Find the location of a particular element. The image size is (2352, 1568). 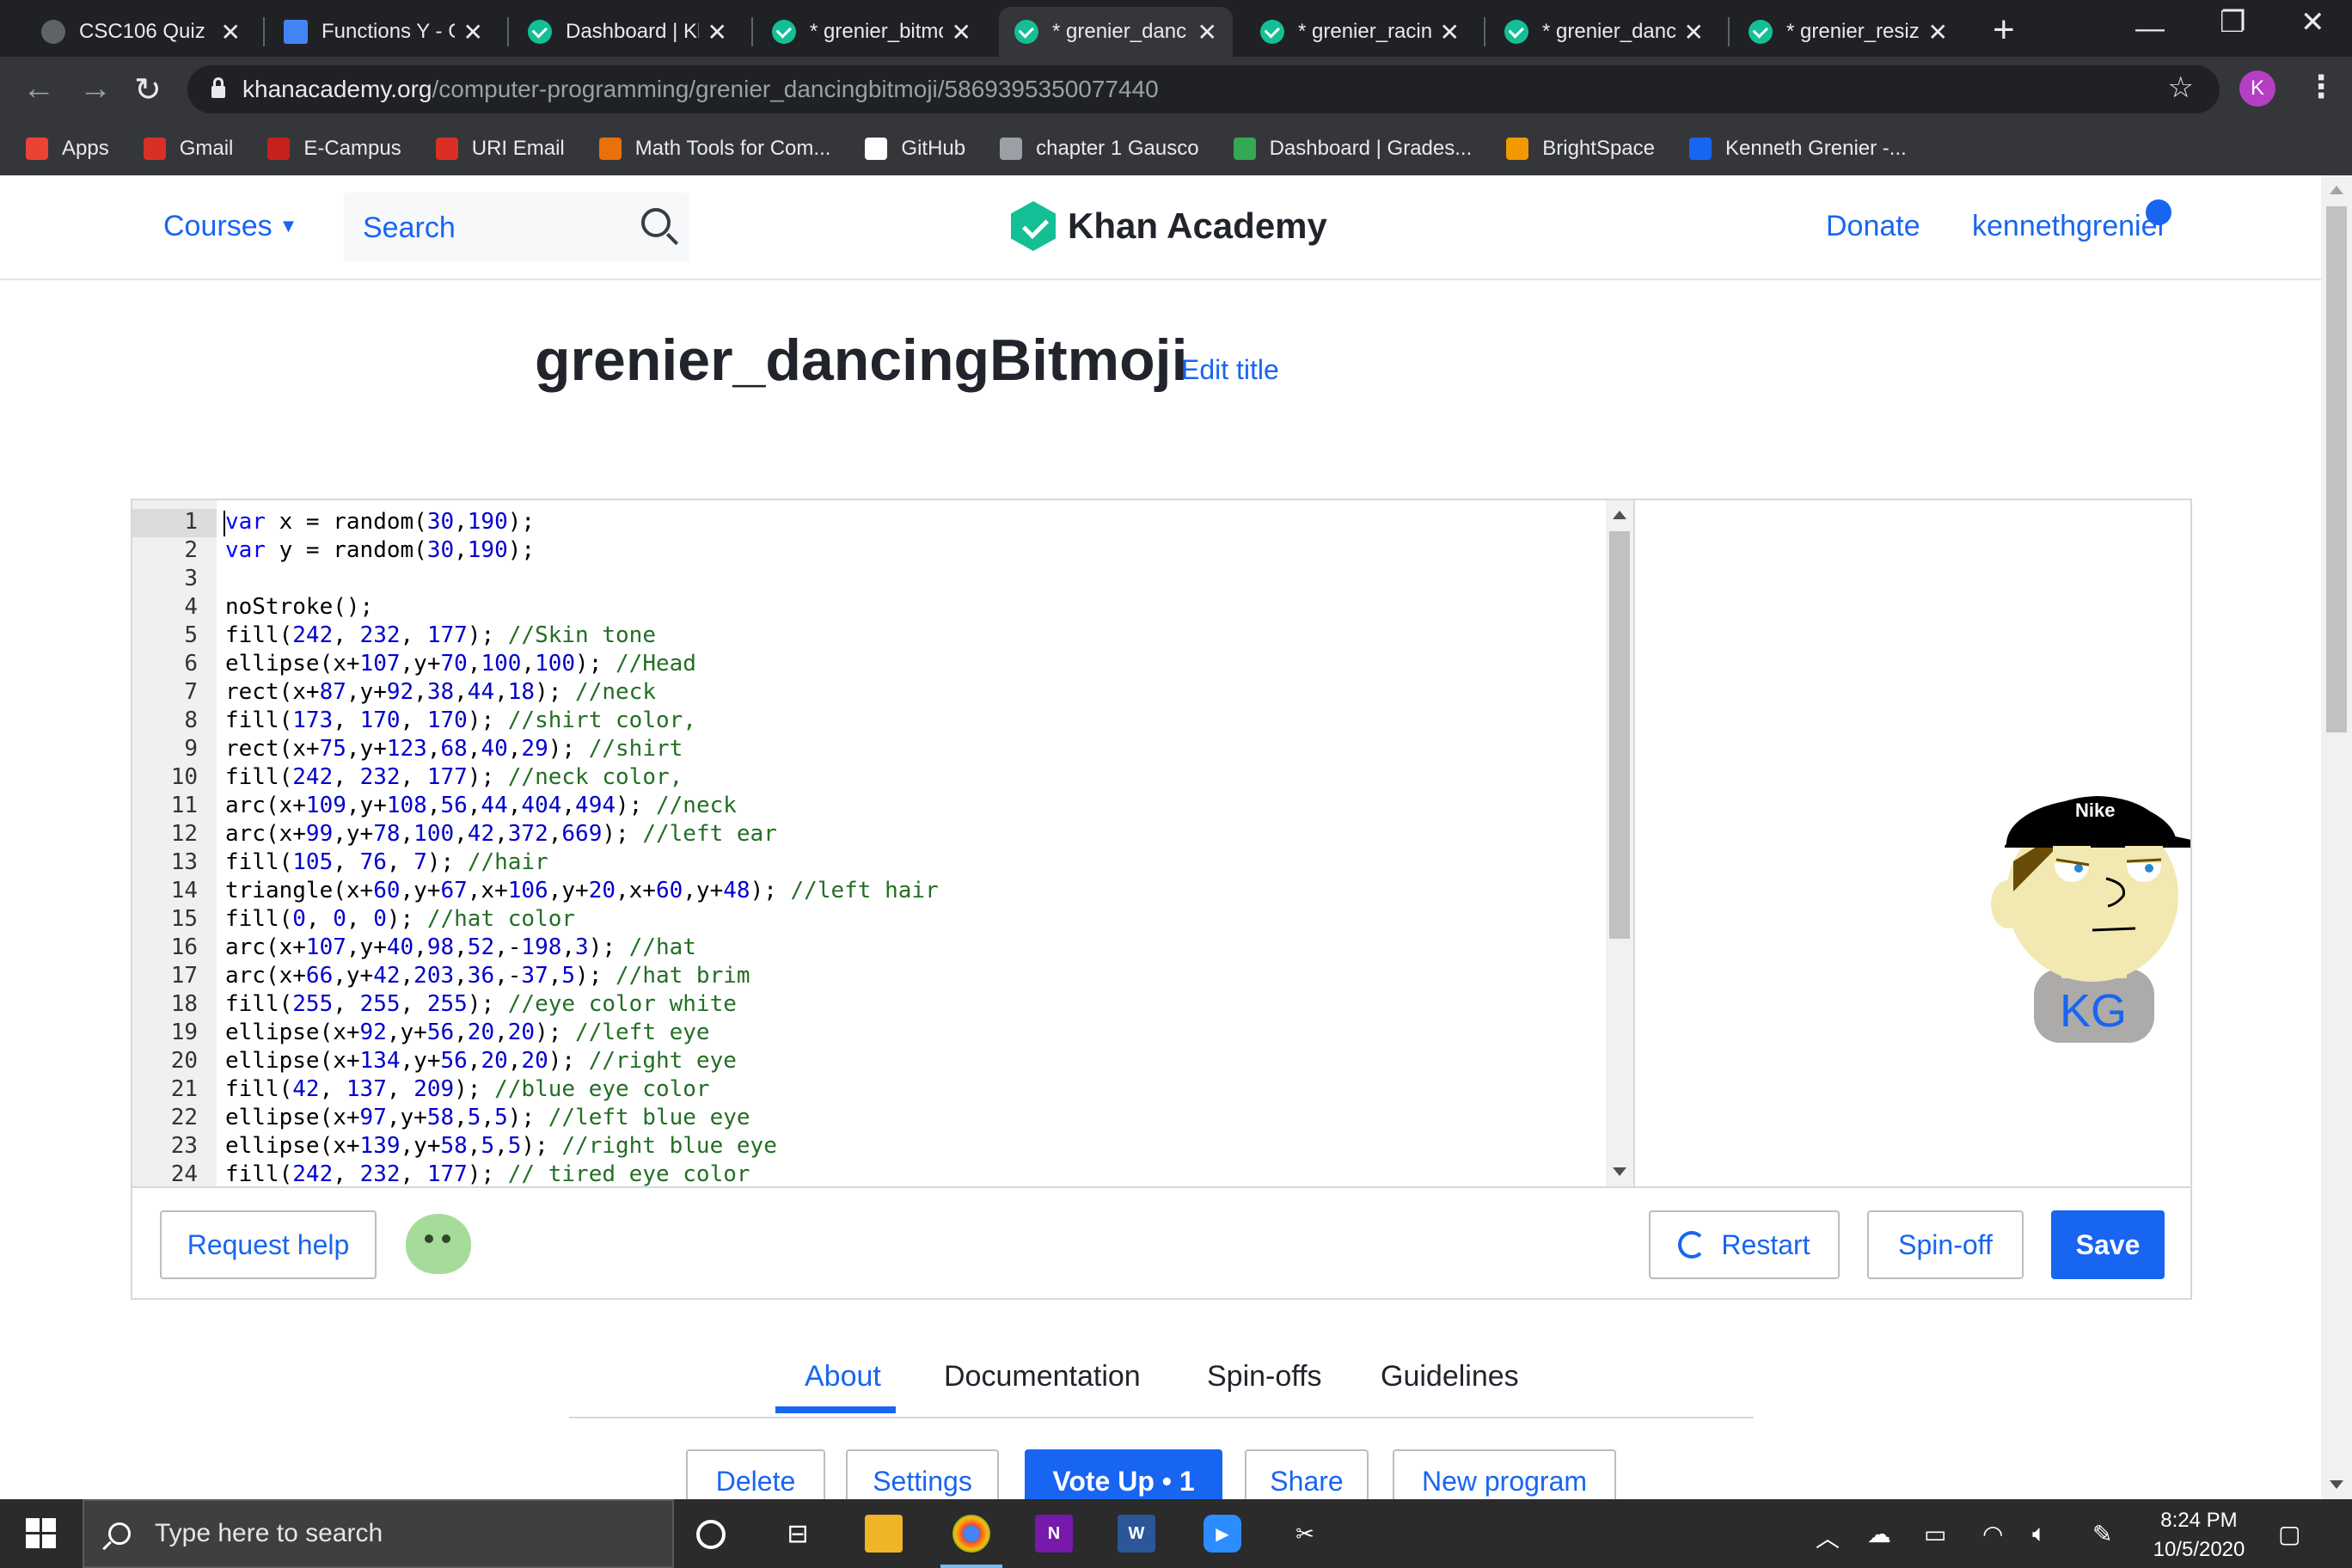

editor-scrollbar-thumb is located at coordinates (1619, 735).